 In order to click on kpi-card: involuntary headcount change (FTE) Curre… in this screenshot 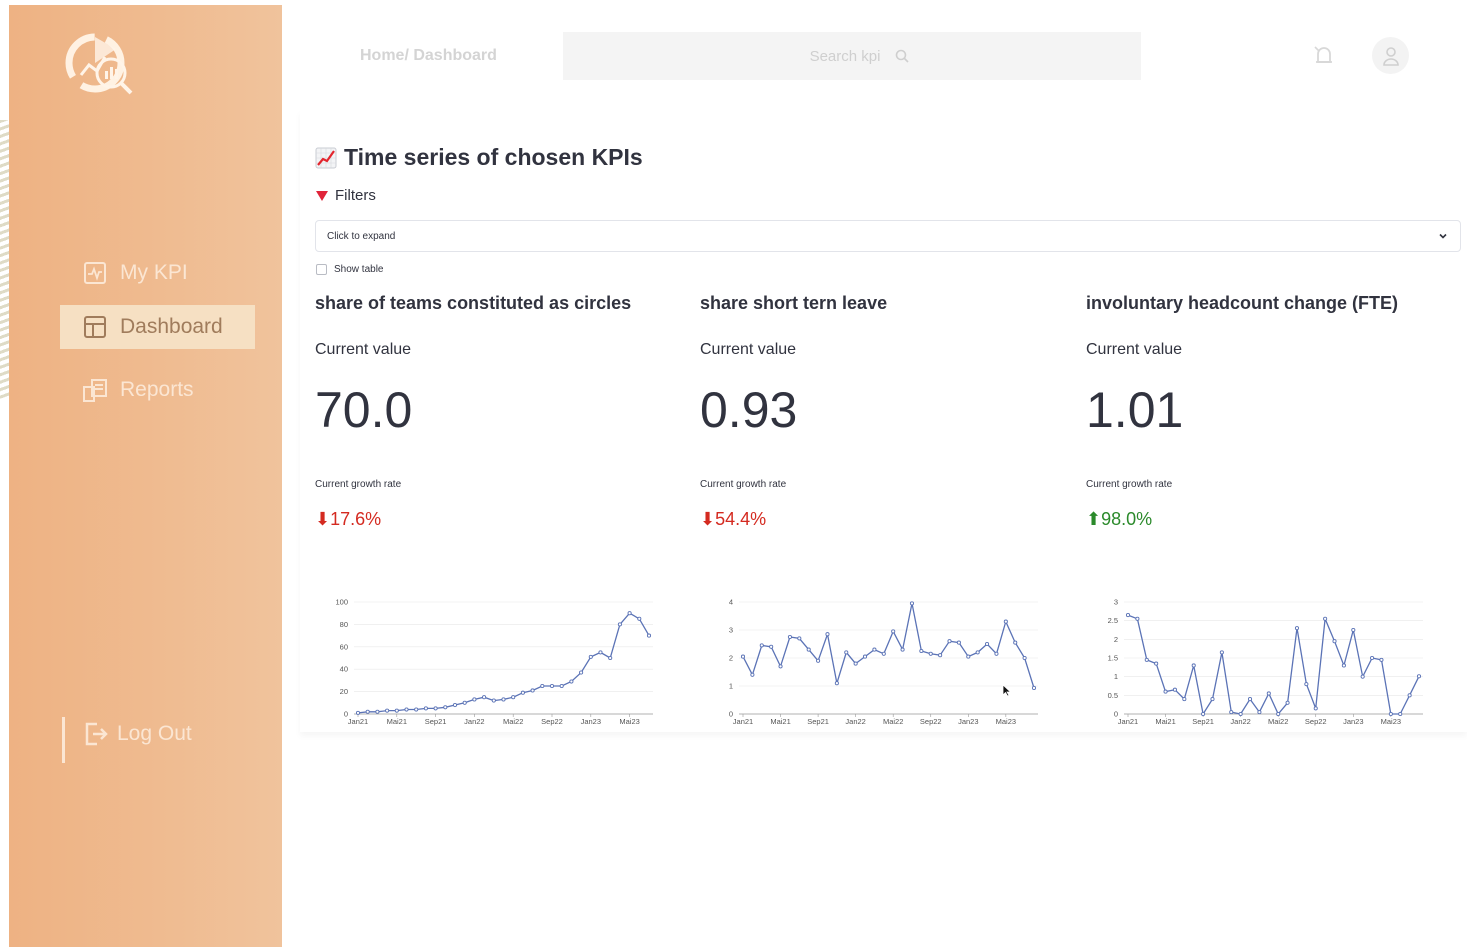, I will do `click(1271, 411)`.